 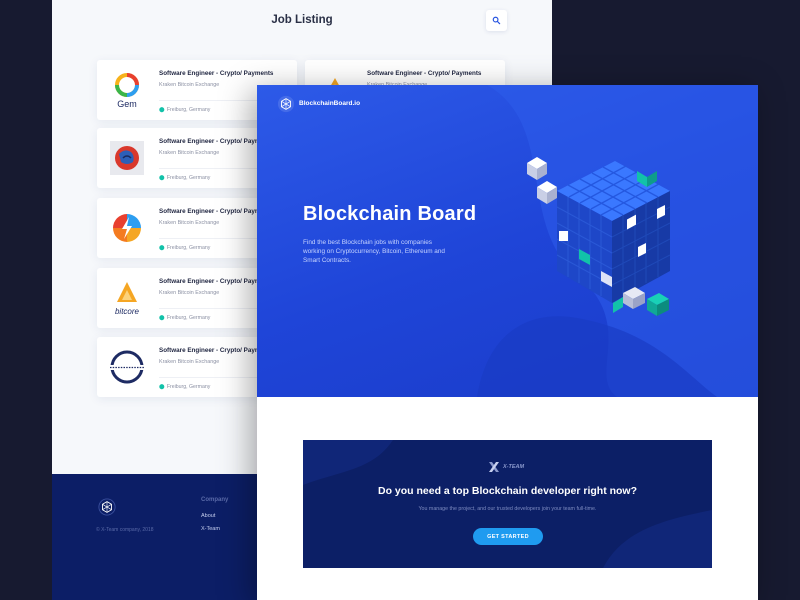 I want to click on footer-link-about: About, so click(x=208, y=516).